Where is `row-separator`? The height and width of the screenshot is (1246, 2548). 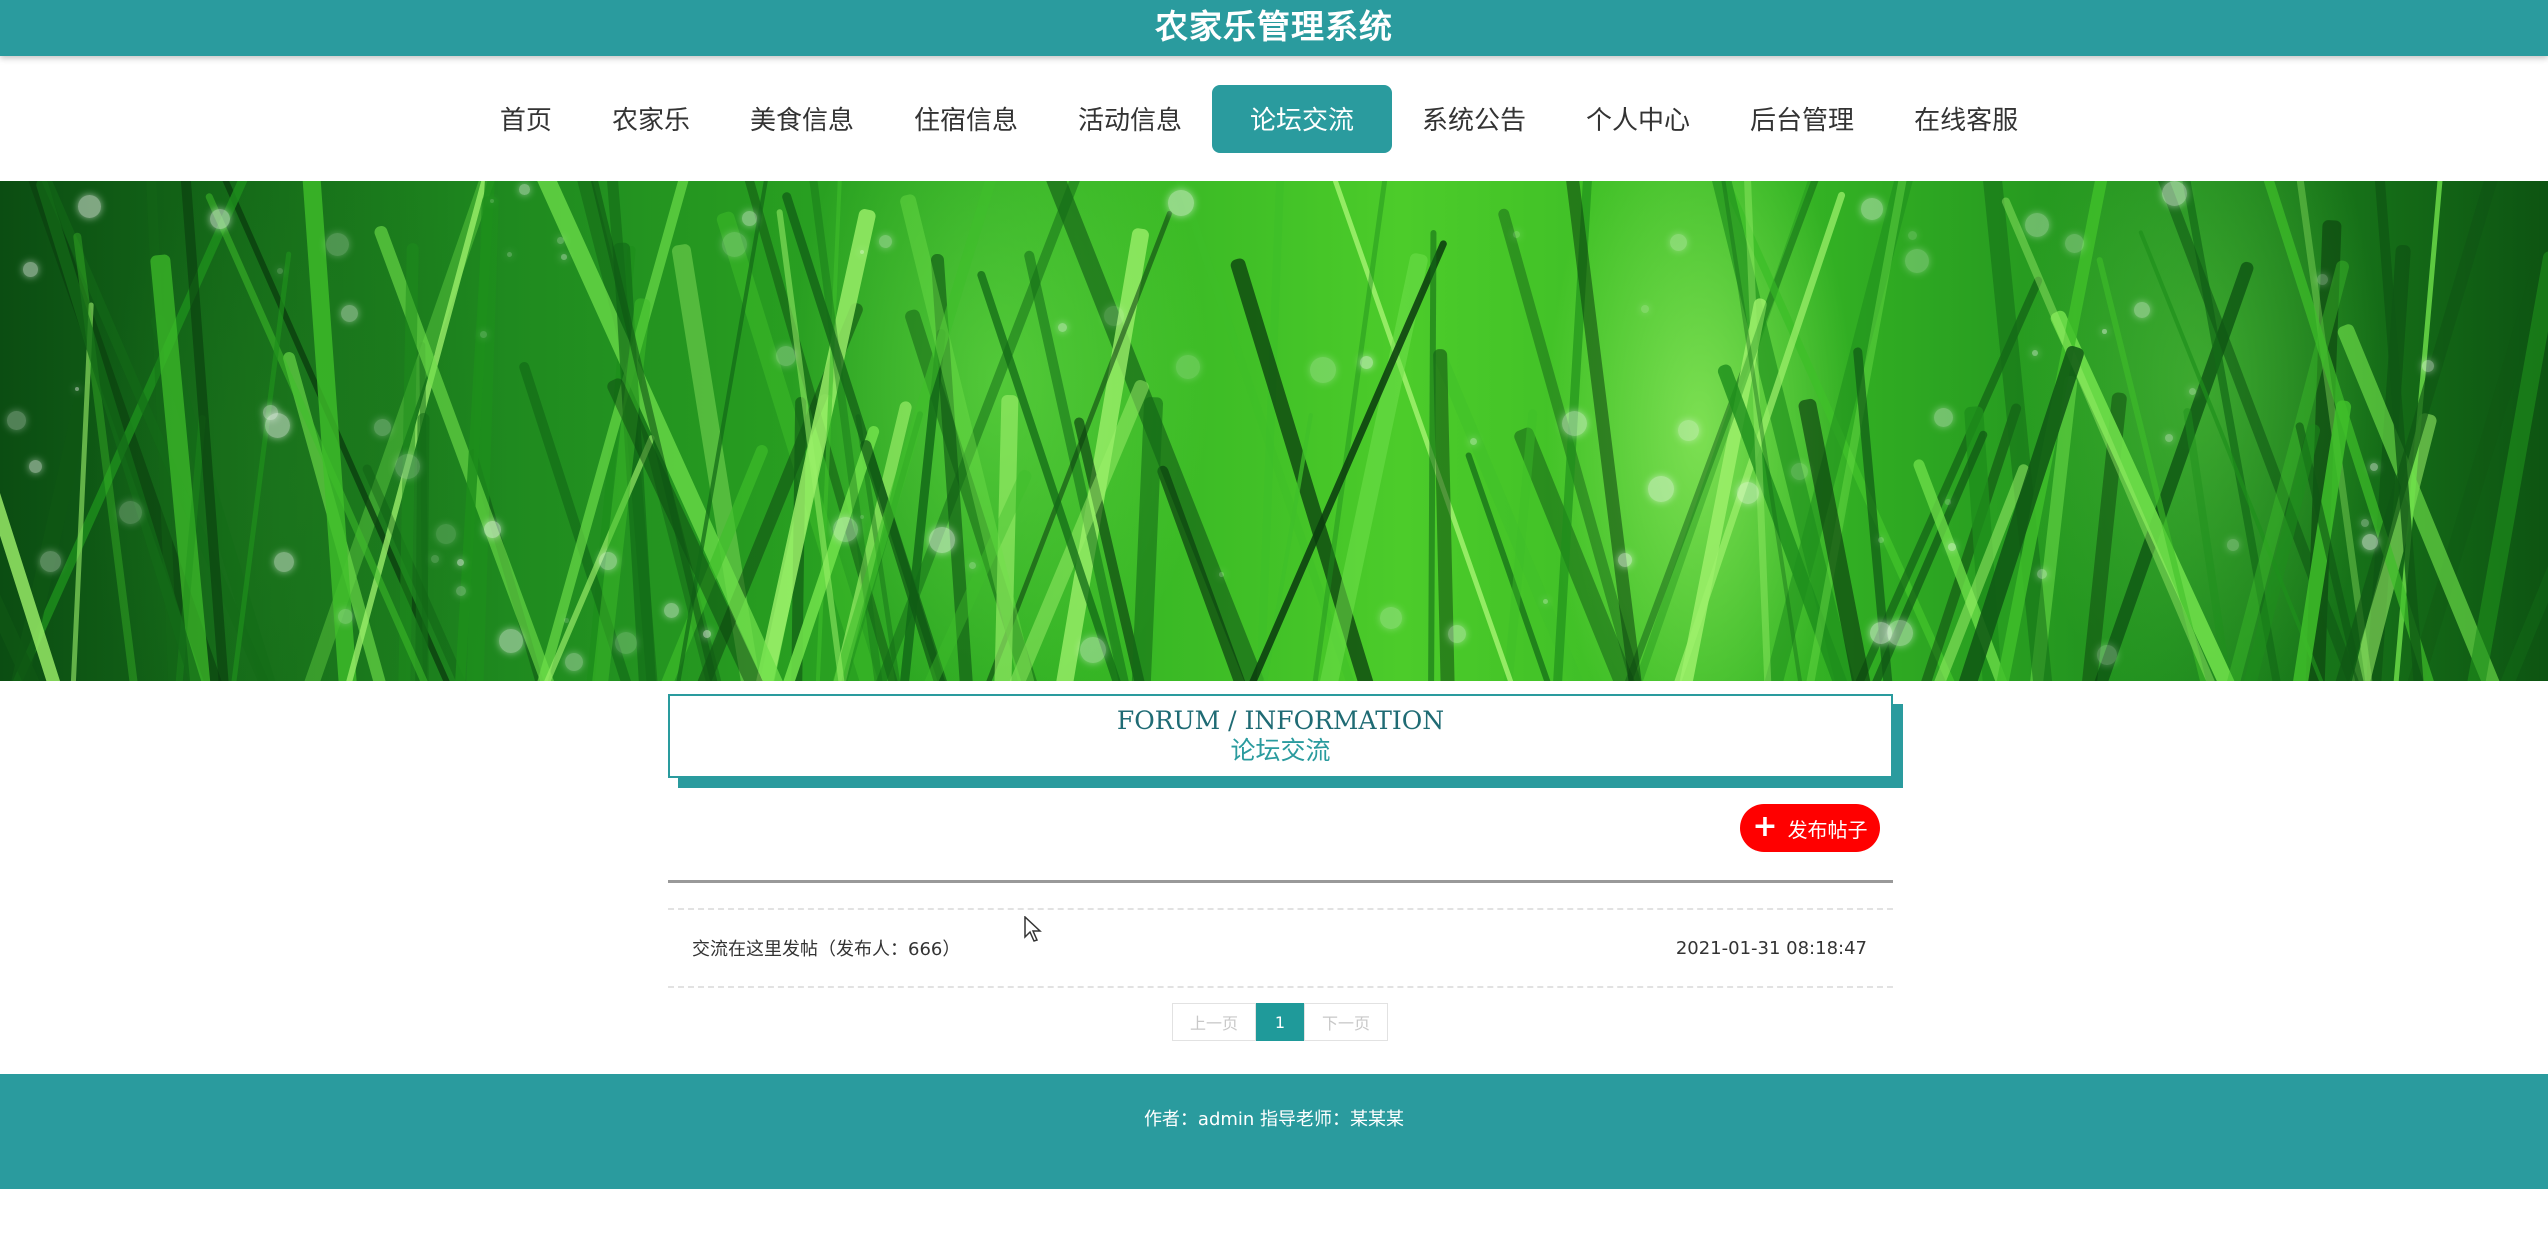
row-separator is located at coordinates (1280, 987).